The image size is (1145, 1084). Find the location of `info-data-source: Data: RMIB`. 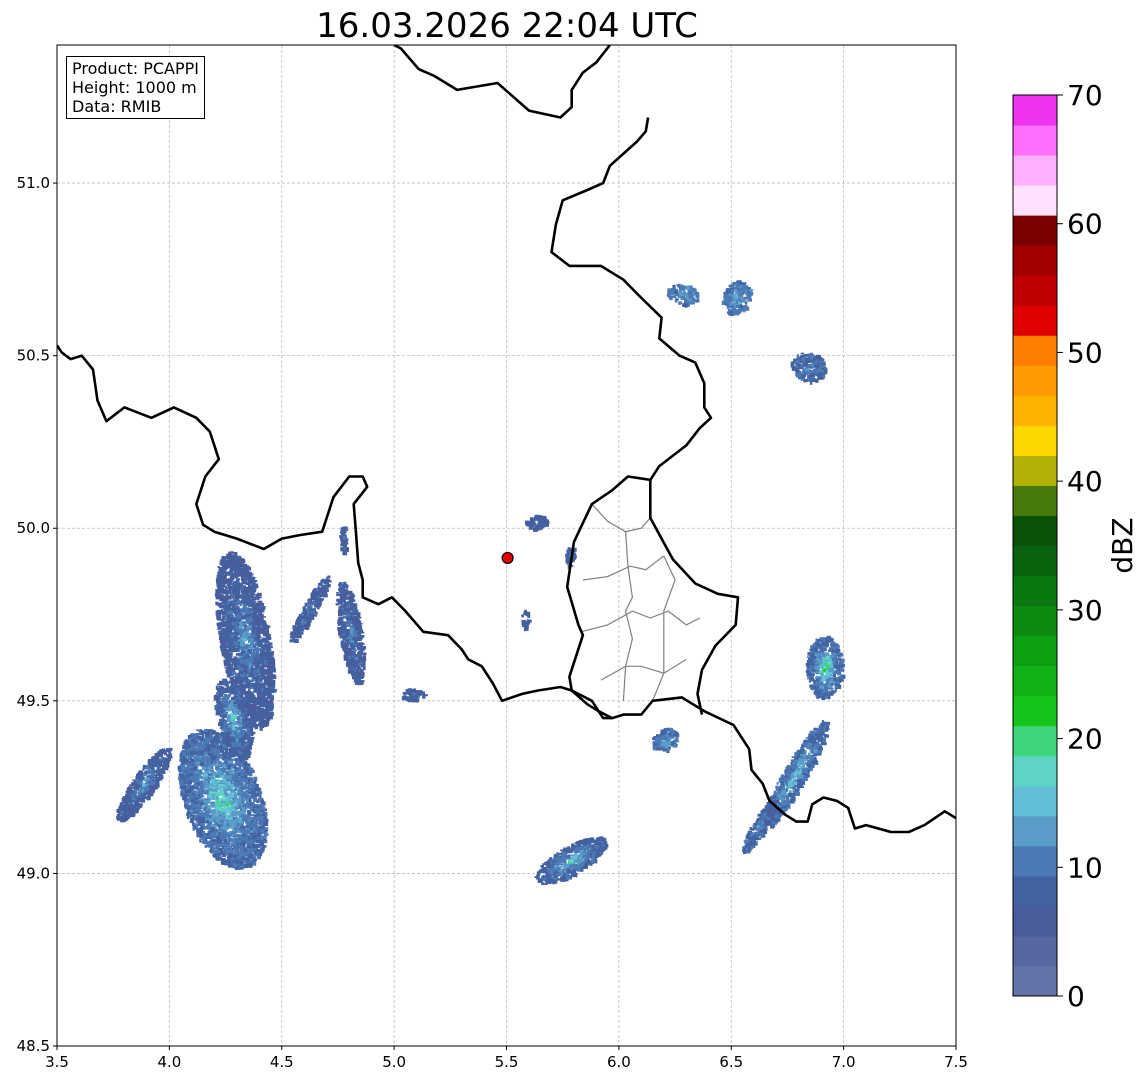

info-data-source: Data: RMIB is located at coordinates (117, 106).